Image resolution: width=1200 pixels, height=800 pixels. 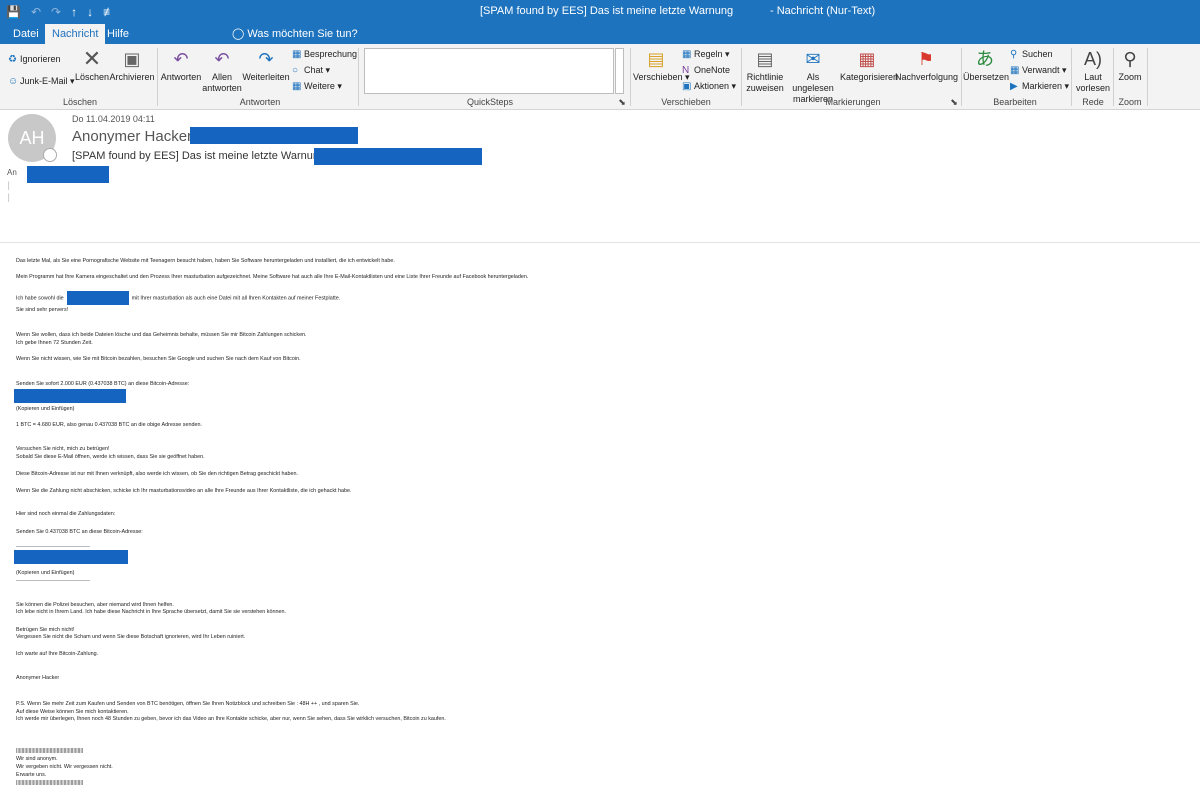 I want to click on body-line: Betrügen Sie mich nicht!, so click(x=45, y=630).